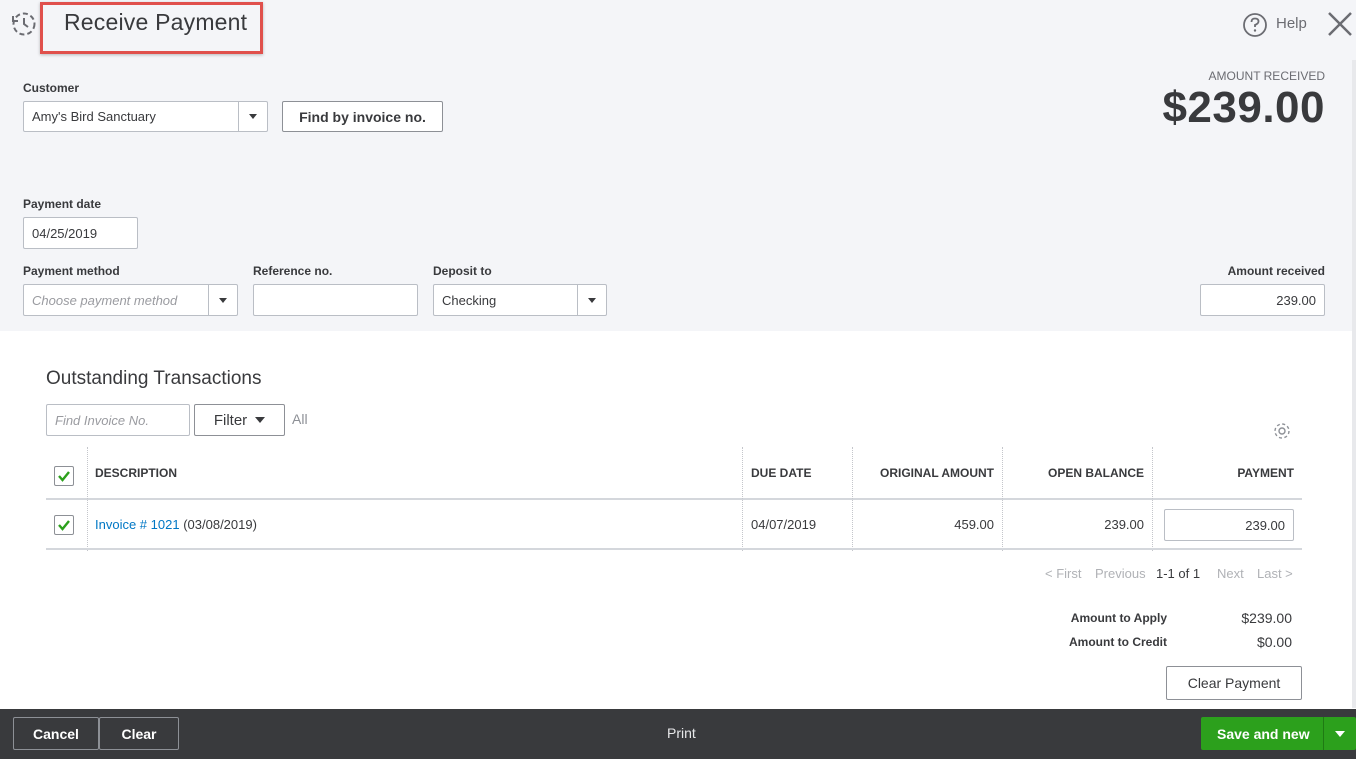 The height and width of the screenshot is (759, 1356). What do you see at coordinates (462, 271) in the screenshot?
I see `deposit-to-label: Deposit to` at bounding box center [462, 271].